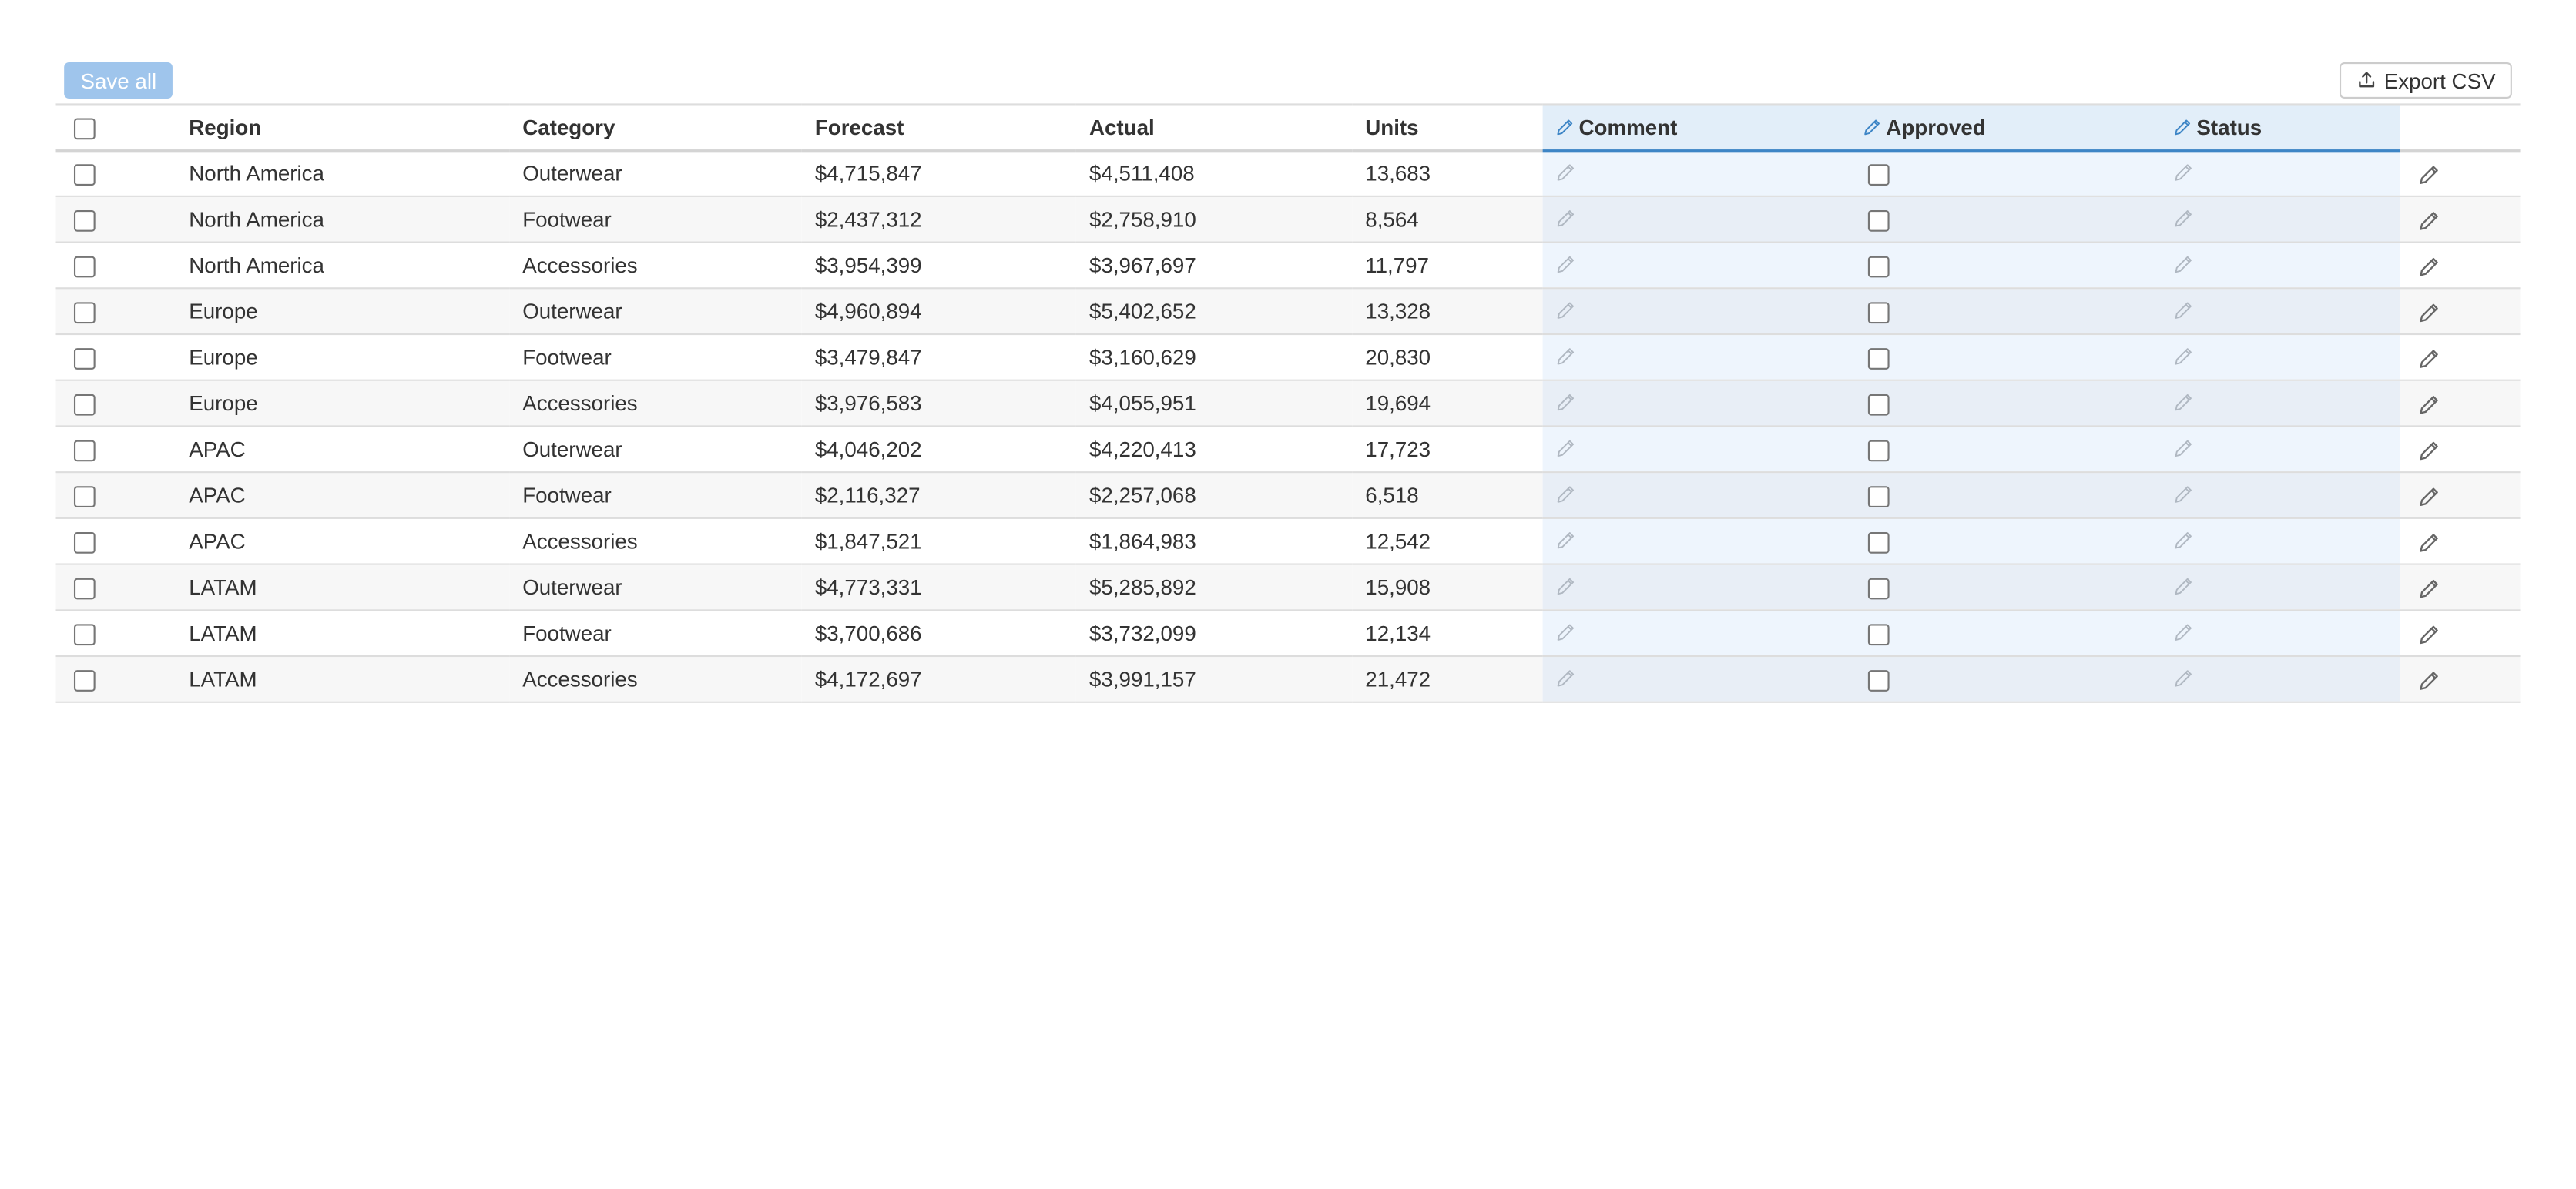 This screenshot has height=1189, width=2576. Describe the element at coordinates (1288, 634) in the screenshot. I see `table-row: LATAM Footwear $3,700,686 $3,732,099 12,134` at that location.